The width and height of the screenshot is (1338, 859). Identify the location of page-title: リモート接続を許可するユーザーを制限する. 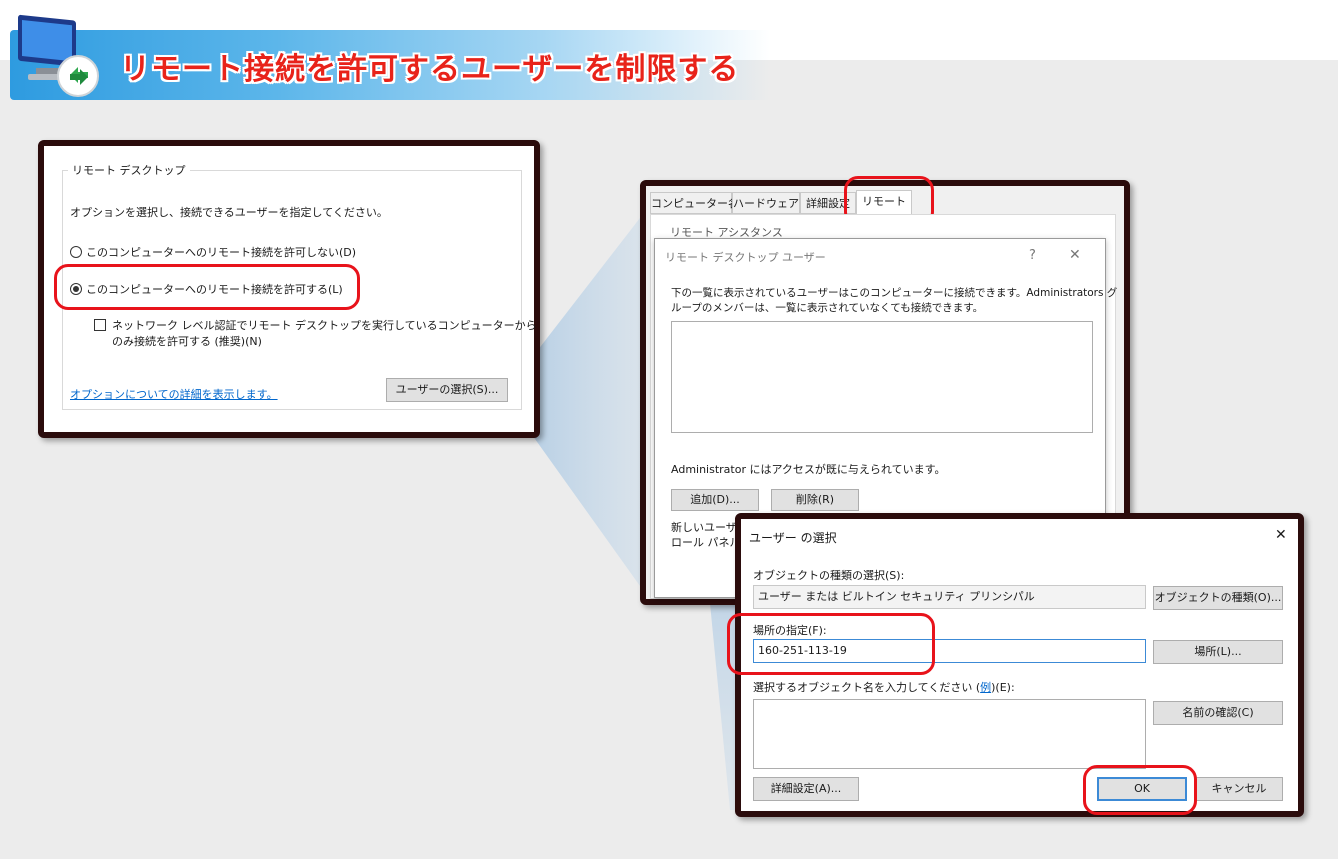
(430, 69).